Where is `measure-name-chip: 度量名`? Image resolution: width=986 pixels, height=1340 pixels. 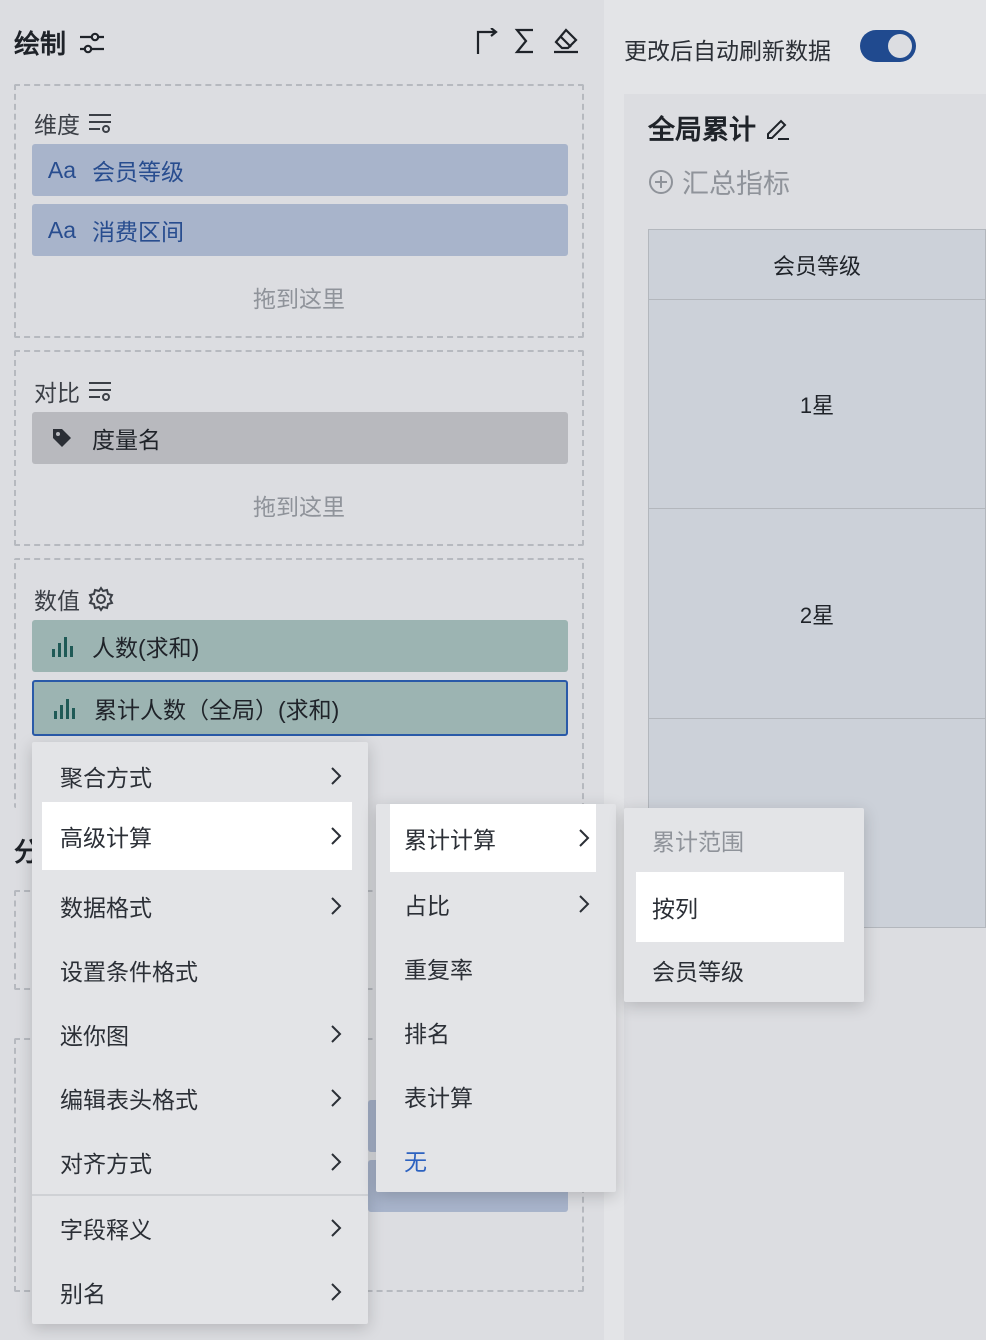
measure-name-chip: 度量名 is located at coordinates (300, 438).